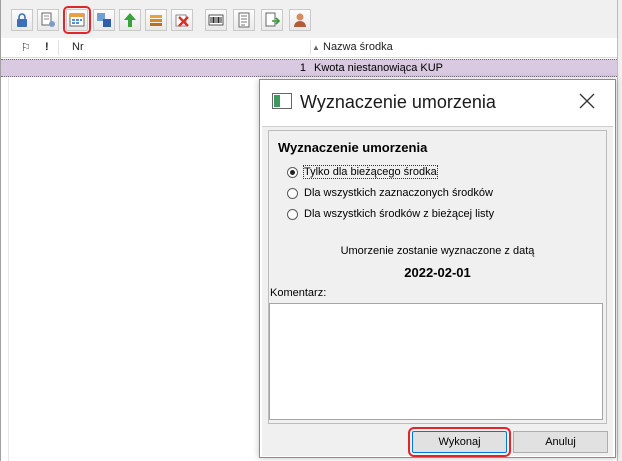 This screenshot has width=622, height=461. Describe the element at coordinates (298, 293) in the screenshot. I see `comment-label: Komentarz:` at that location.